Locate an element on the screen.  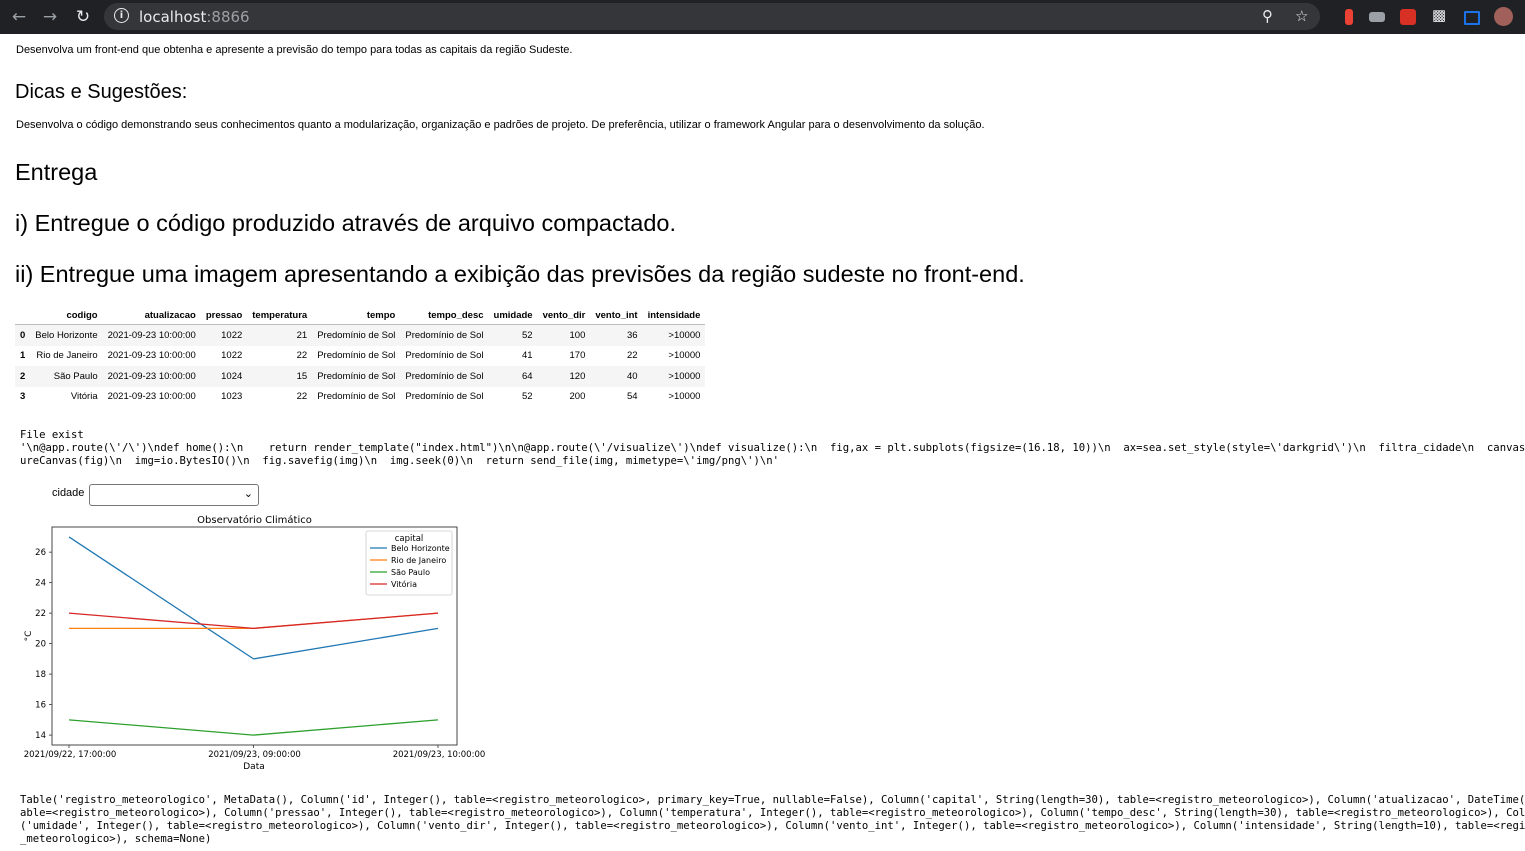
y-tick-label: 16 is located at coordinates (40, 706).